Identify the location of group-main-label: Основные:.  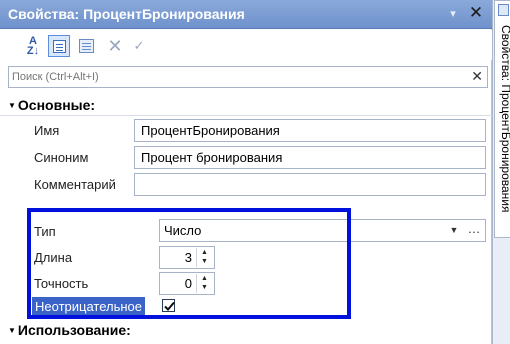
(56, 105).